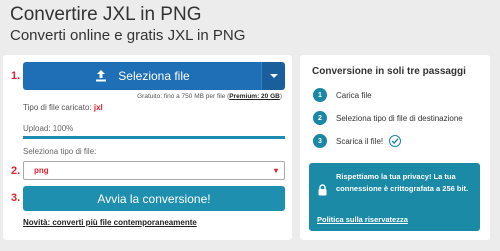 This screenshot has height=251, width=500. Describe the element at coordinates (154, 198) in the screenshot. I see `start-conversion-button: Avvia la conversione!` at that location.